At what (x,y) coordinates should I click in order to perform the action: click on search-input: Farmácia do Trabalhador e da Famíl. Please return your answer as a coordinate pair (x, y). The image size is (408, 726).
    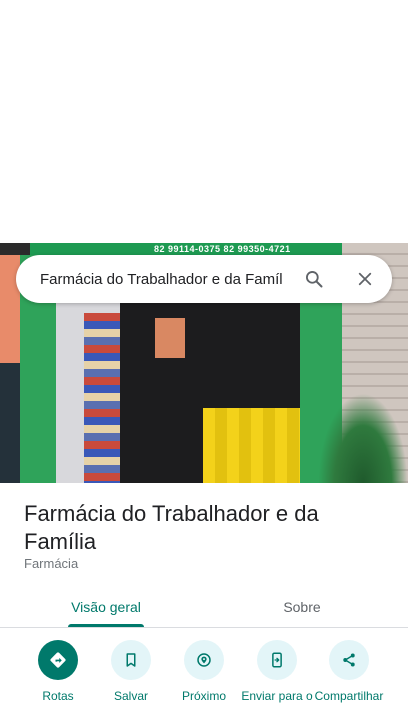
    Looking at the image, I should click on (165, 279).